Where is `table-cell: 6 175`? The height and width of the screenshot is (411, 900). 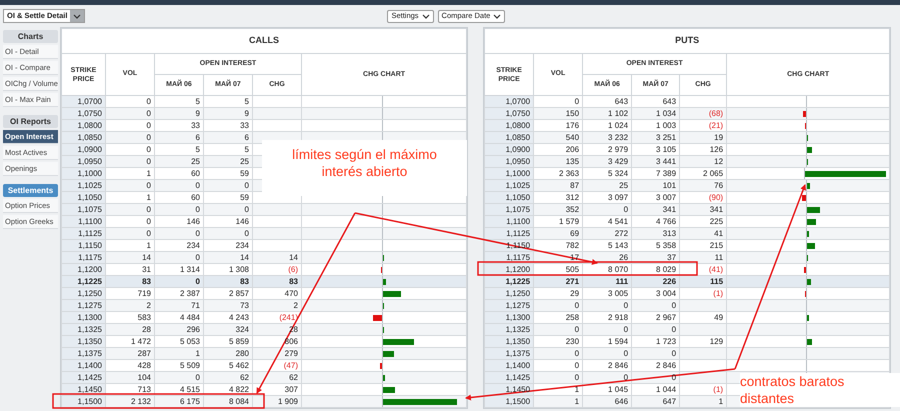 table-cell: 6 175 is located at coordinates (179, 402).